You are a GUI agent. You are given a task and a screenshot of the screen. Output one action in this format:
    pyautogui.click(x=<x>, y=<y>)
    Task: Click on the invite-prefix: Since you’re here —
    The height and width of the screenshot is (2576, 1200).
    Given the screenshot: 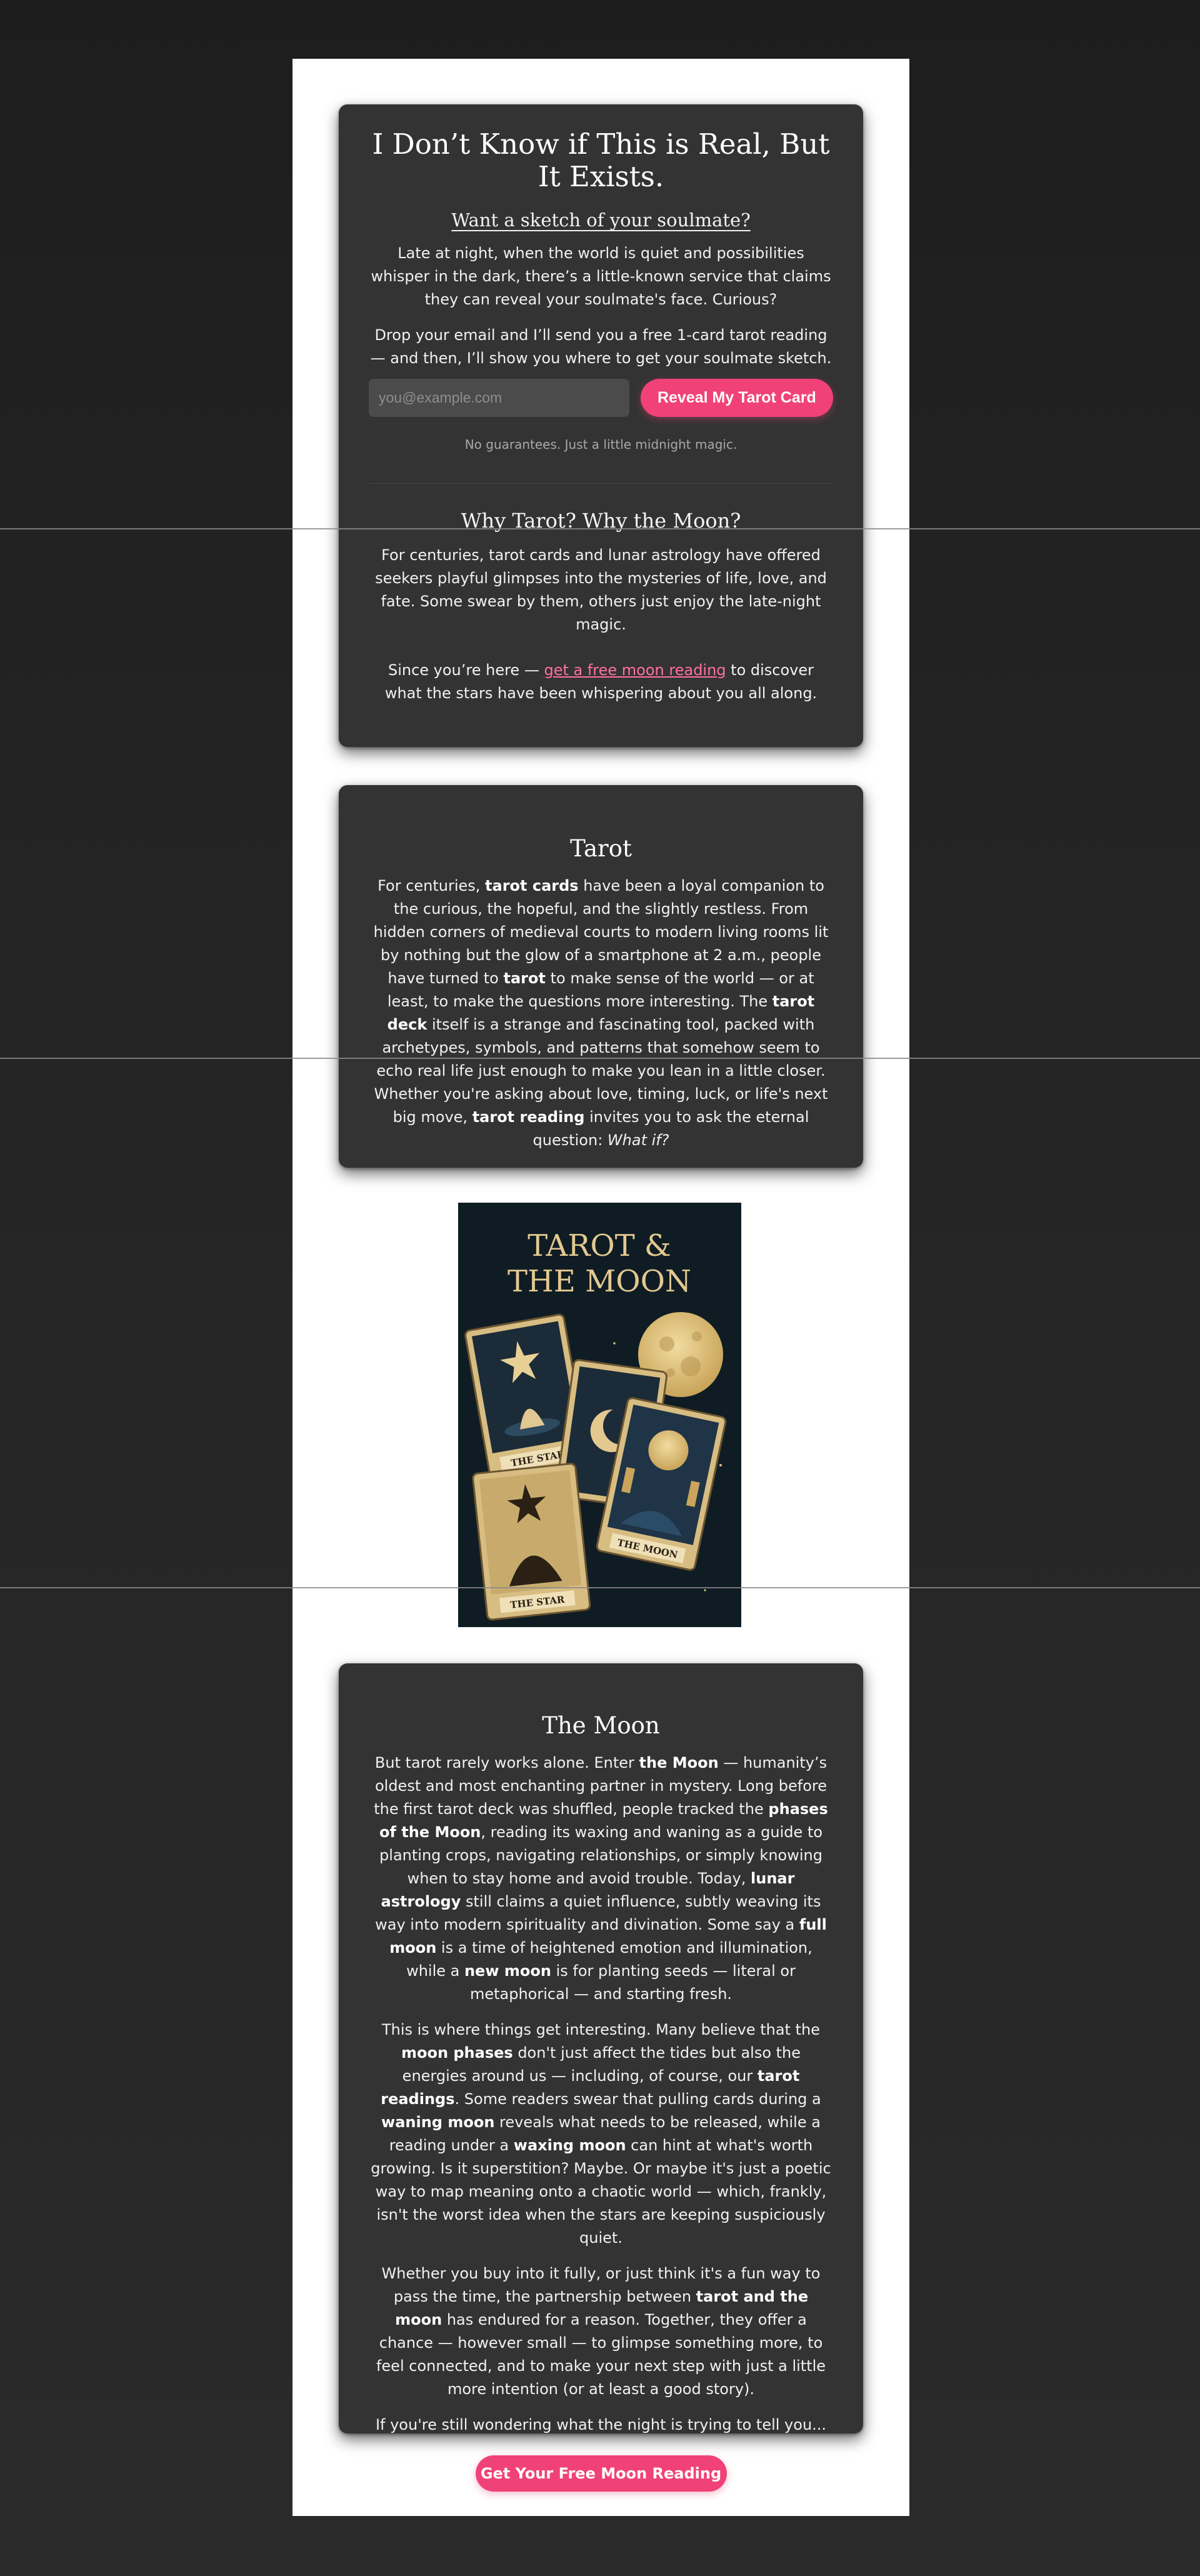 What is the action you would take?
    pyautogui.click(x=466, y=670)
    